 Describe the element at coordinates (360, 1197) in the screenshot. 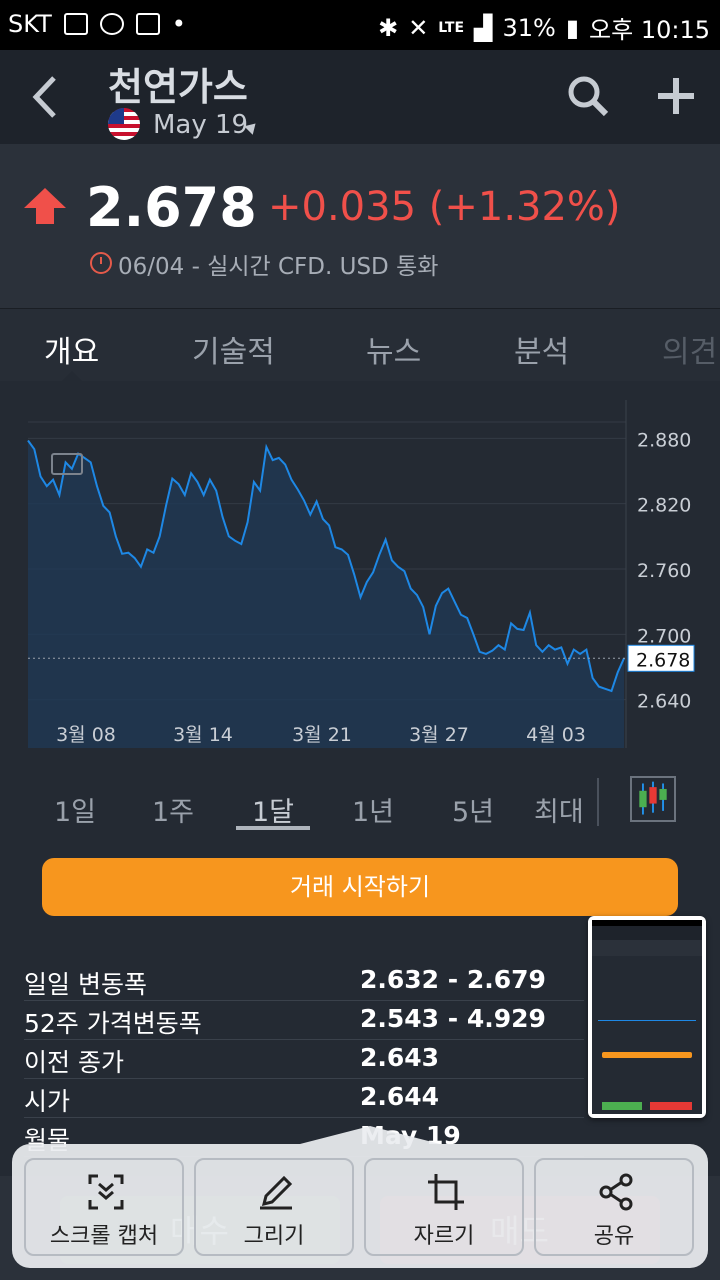

I see `capture-toolbar: 스크롤 캡처 그리기 자르기 공유` at that location.